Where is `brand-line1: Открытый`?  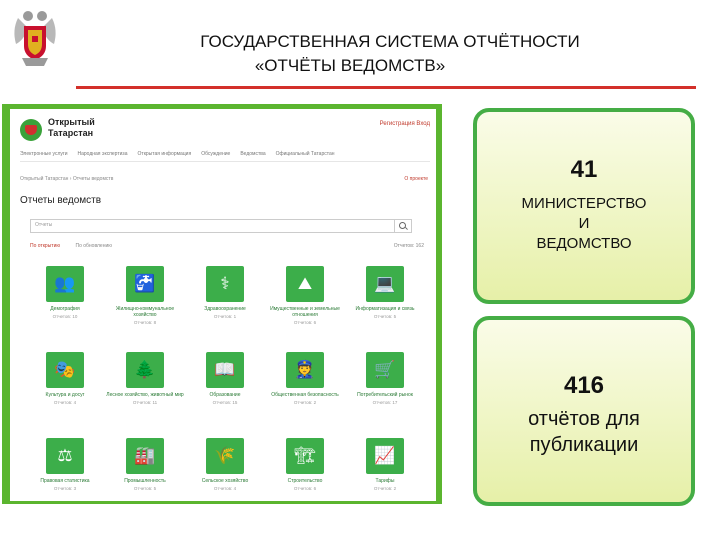
brand-line1: Открытый is located at coordinates (71, 122).